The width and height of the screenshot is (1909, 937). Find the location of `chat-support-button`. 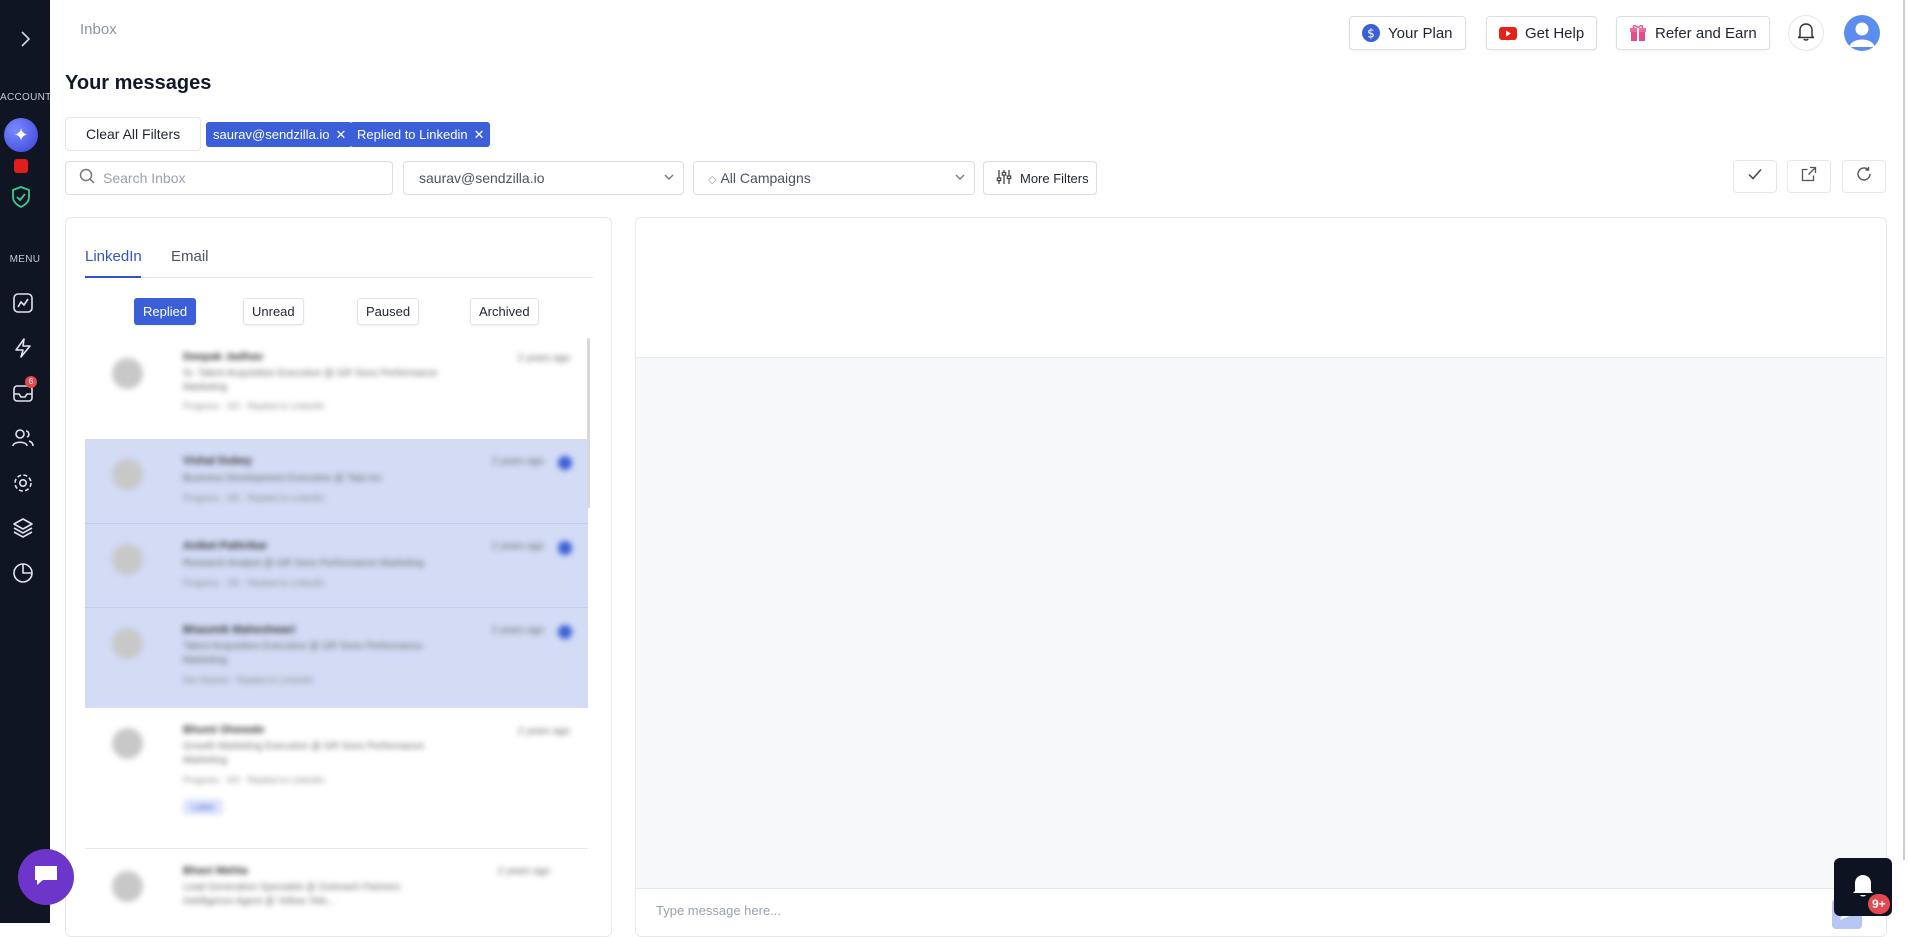

chat-support-button is located at coordinates (46, 877).